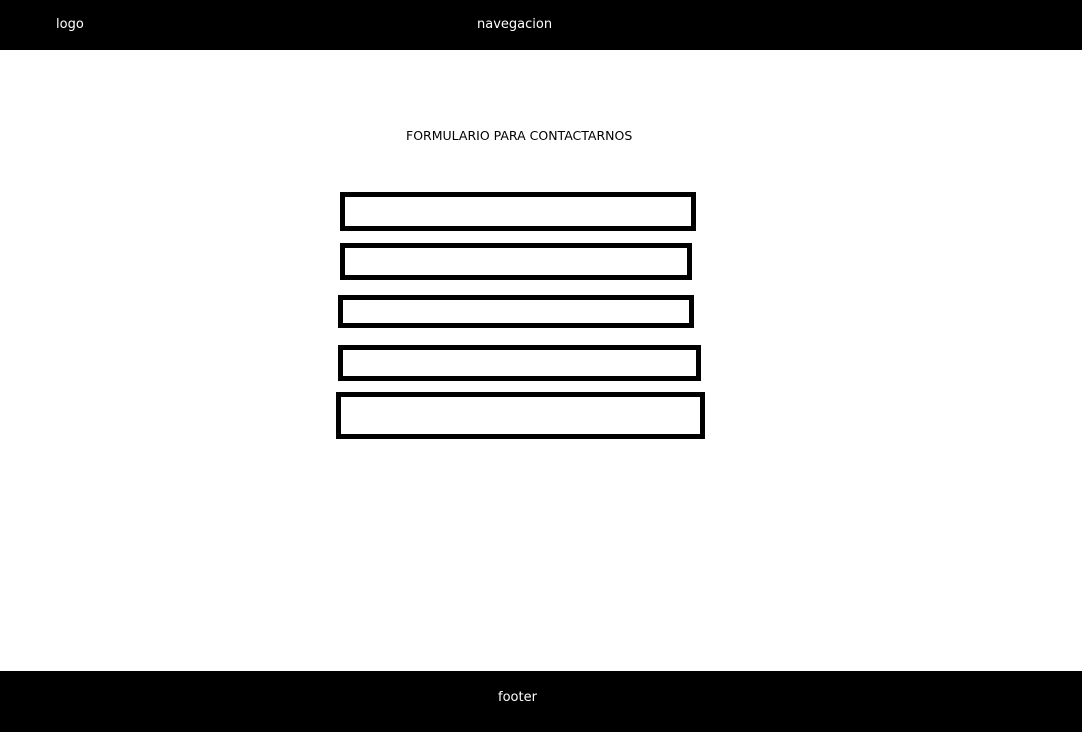  What do you see at coordinates (517, 697) in the screenshot?
I see `footer-text: footer` at bounding box center [517, 697].